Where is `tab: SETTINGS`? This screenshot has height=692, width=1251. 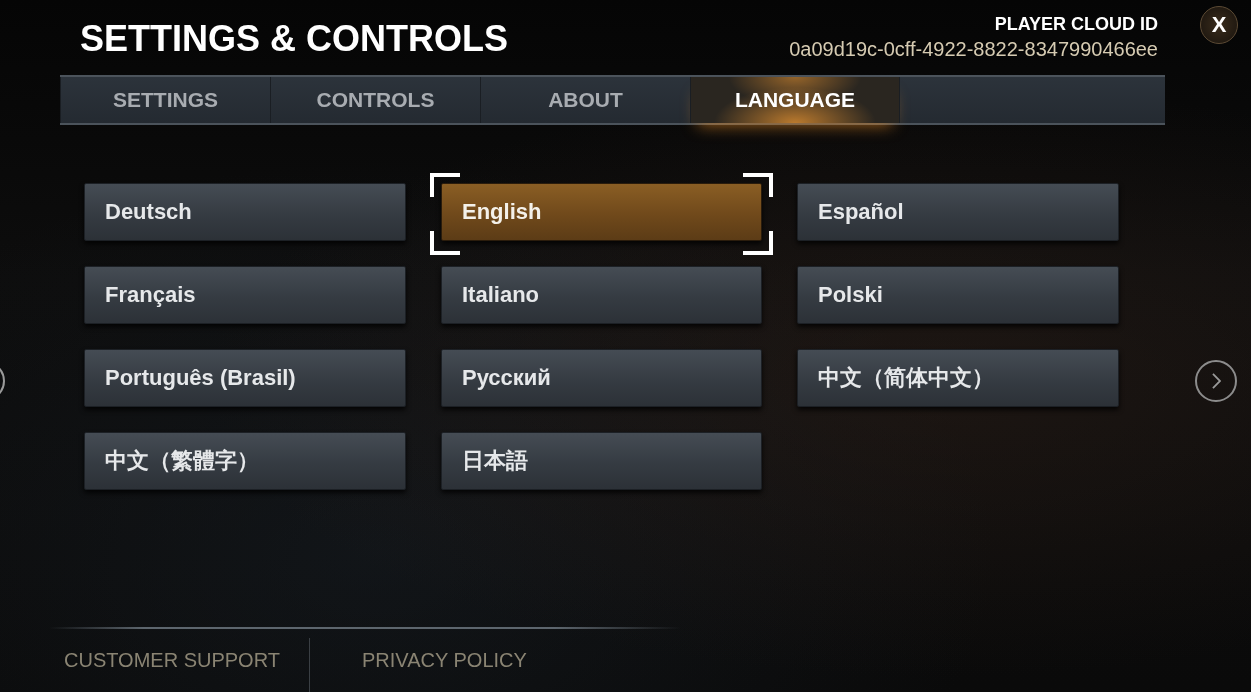
tab: SETTINGS is located at coordinates (165, 100).